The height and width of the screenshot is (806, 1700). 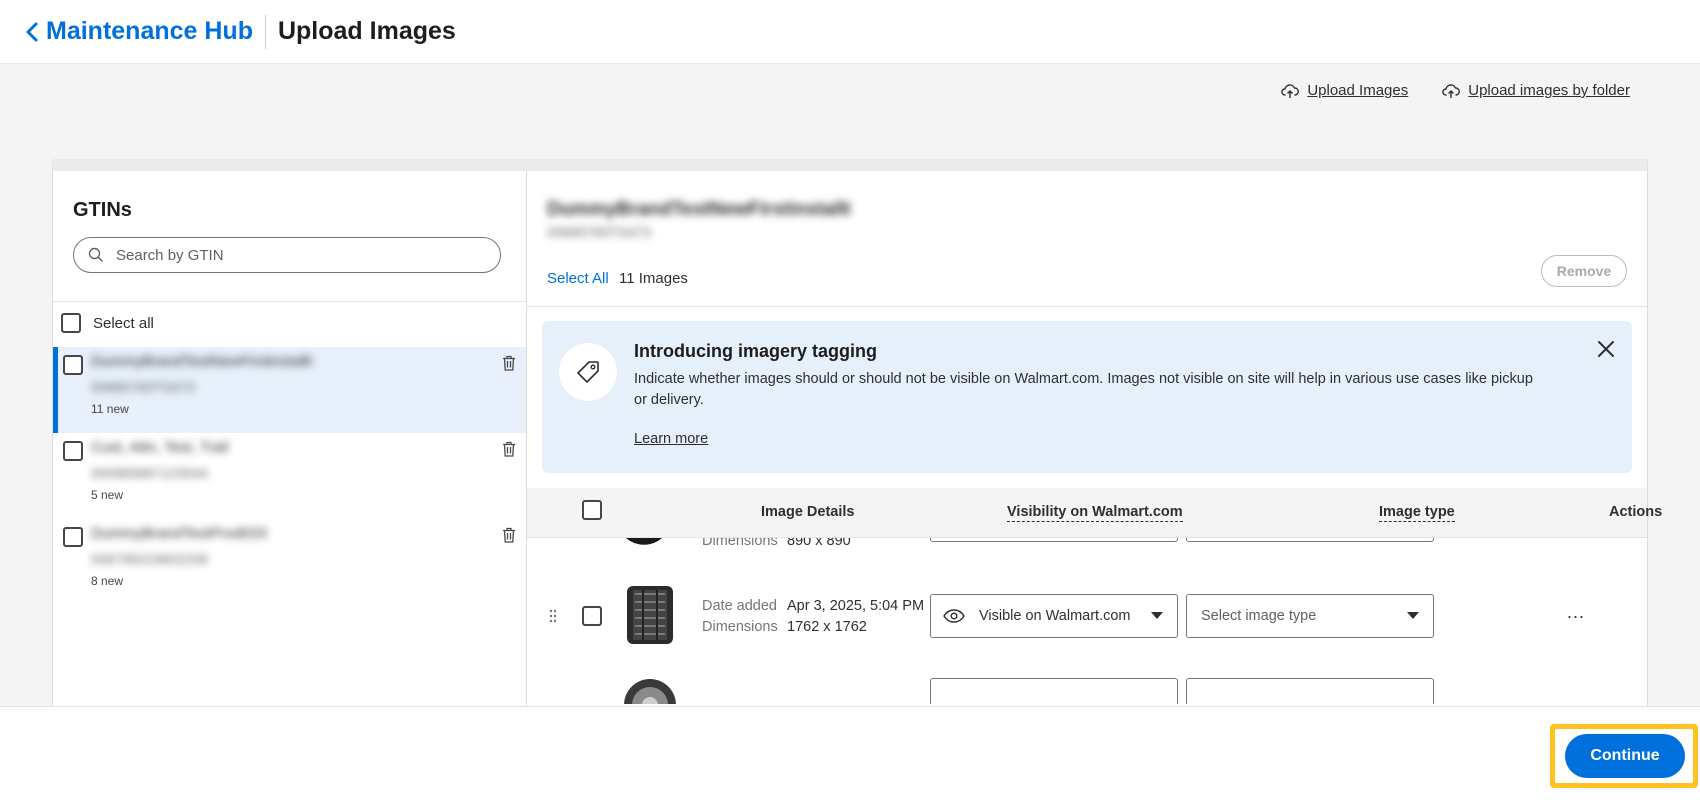 What do you see at coordinates (1259, 616) in the screenshot?
I see `image-type-placeholder: Select image type` at bounding box center [1259, 616].